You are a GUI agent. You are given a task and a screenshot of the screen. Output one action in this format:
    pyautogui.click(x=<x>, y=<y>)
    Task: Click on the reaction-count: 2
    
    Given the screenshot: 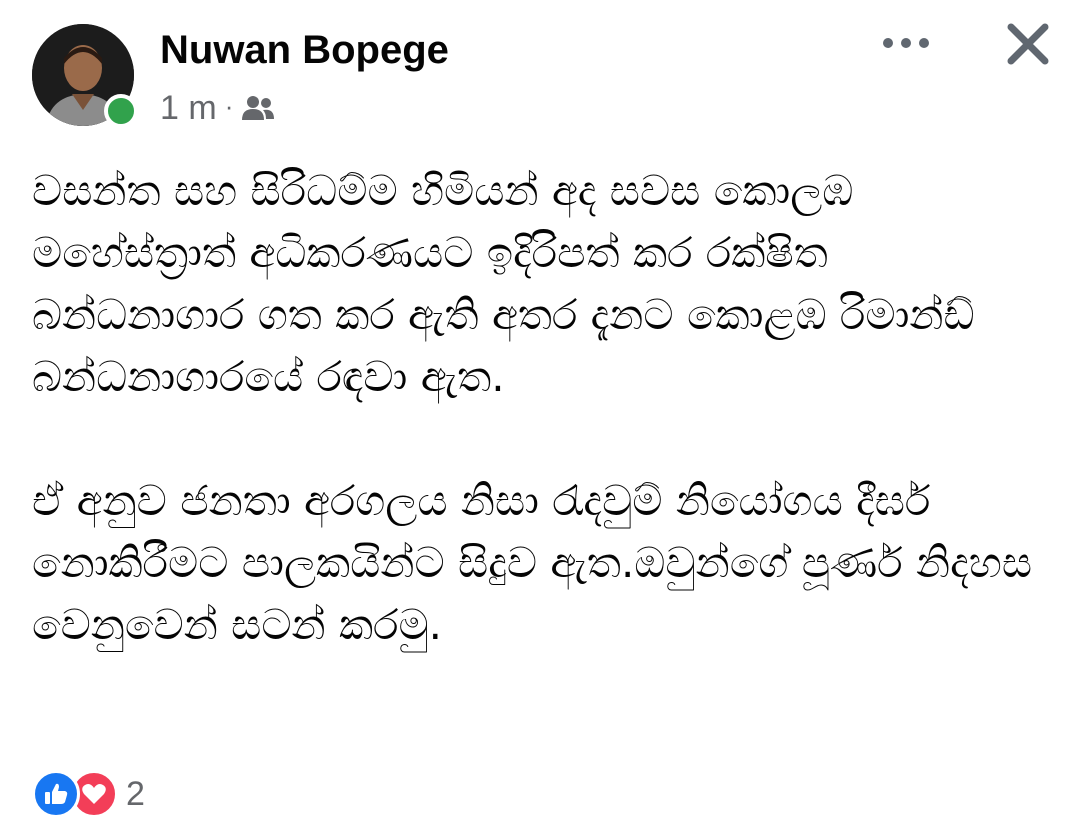 What is the action you would take?
    pyautogui.click(x=135, y=794)
    